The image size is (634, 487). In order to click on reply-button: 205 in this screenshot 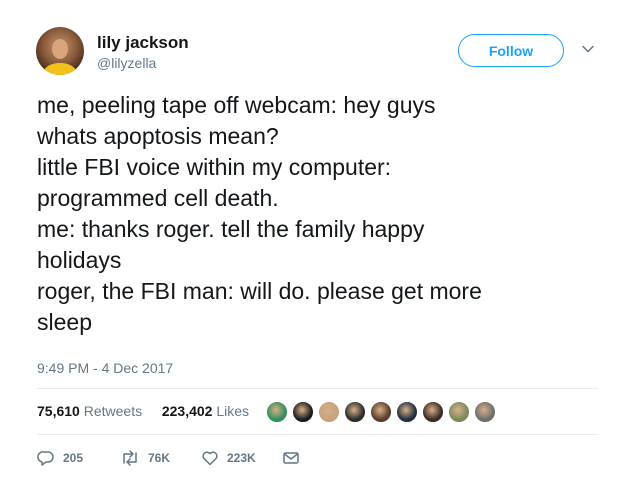, I will do `click(60, 458)`.